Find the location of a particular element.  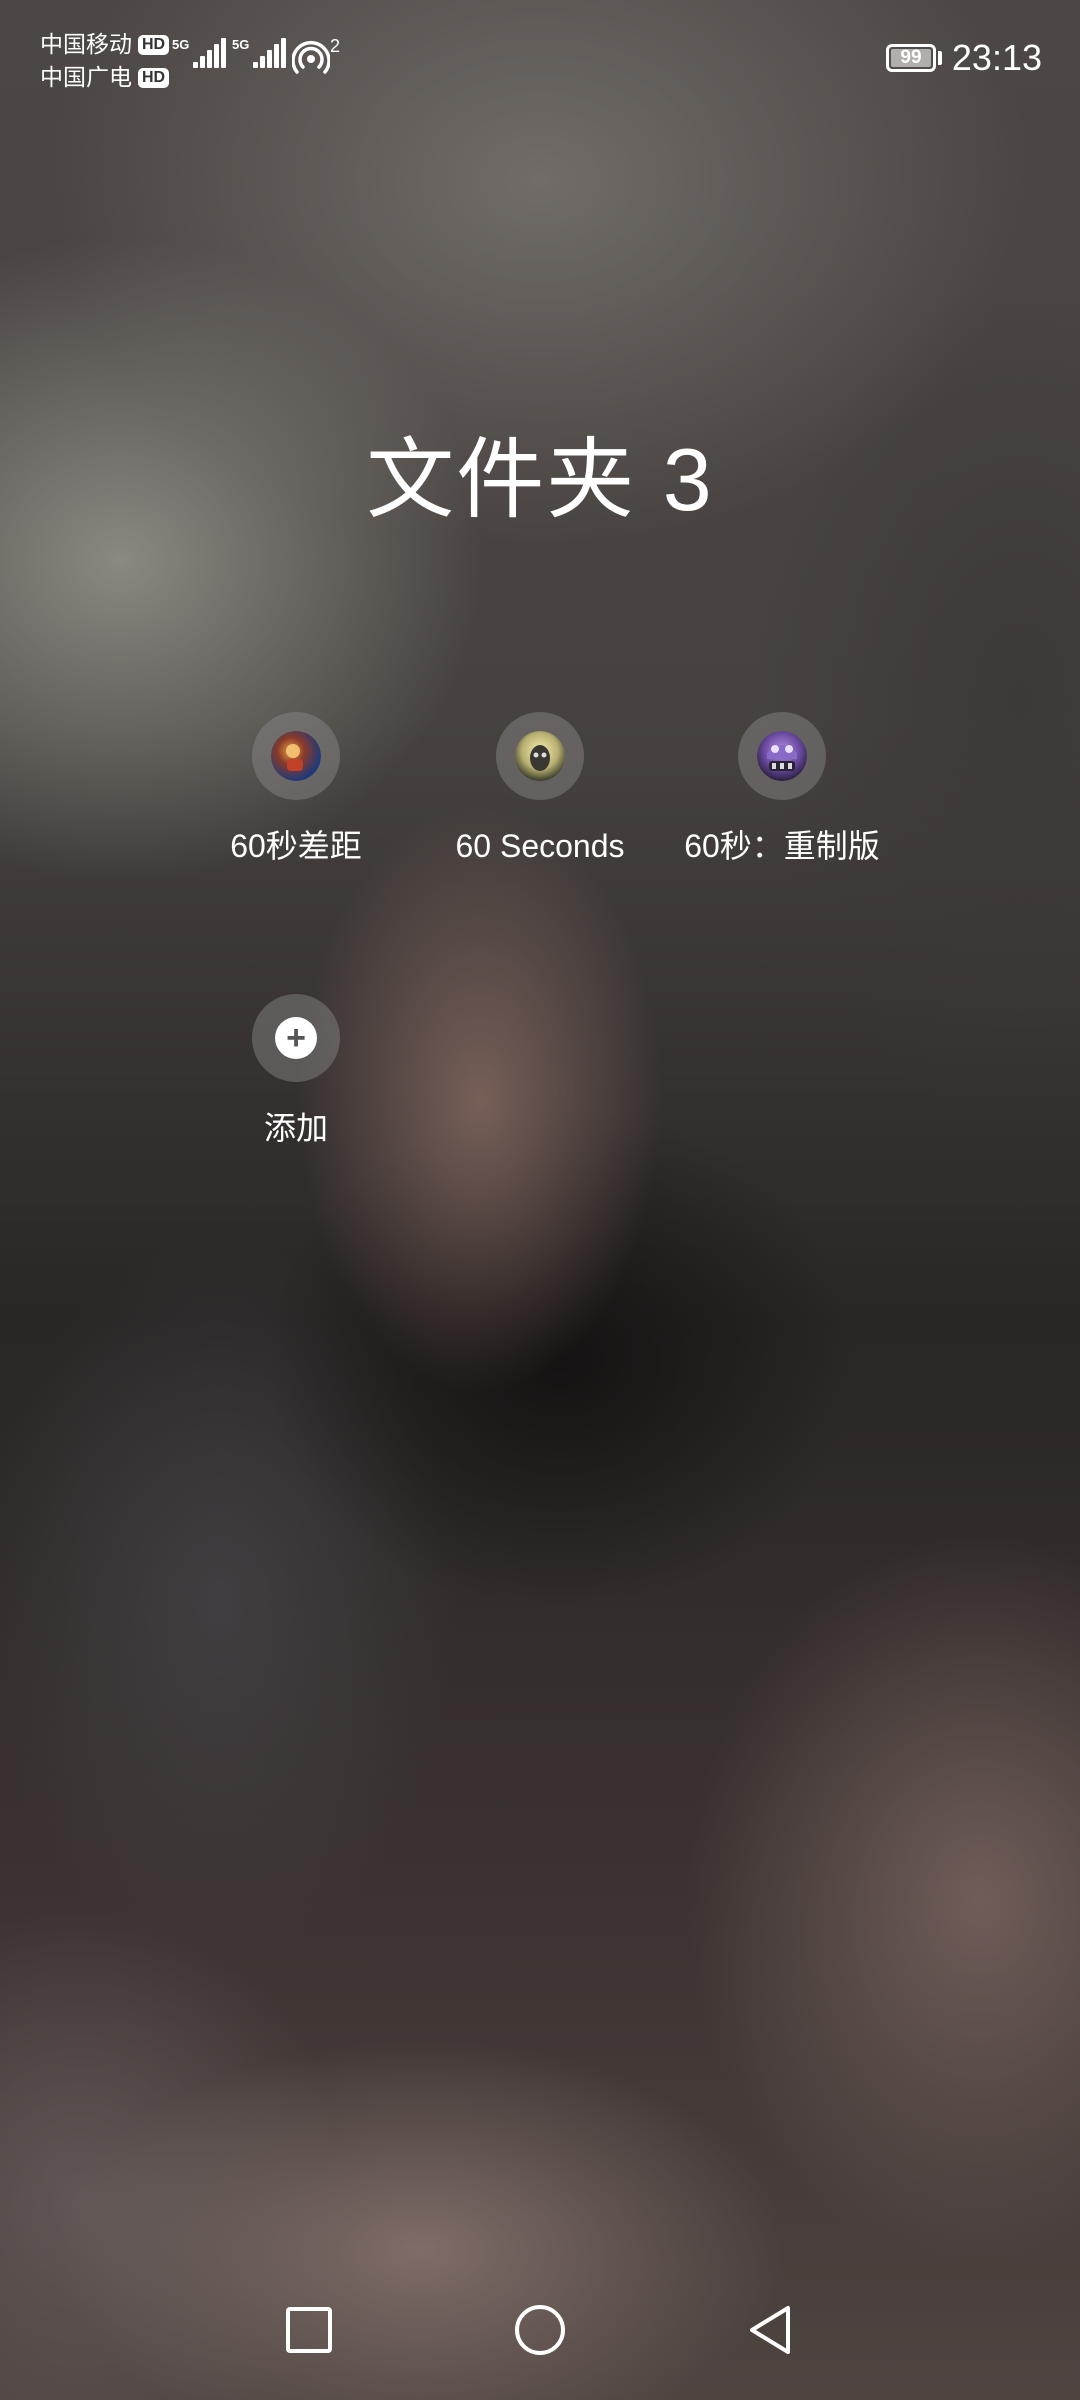

carrier-line-1: 中国移动 HD is located at coordinates (105, 44).